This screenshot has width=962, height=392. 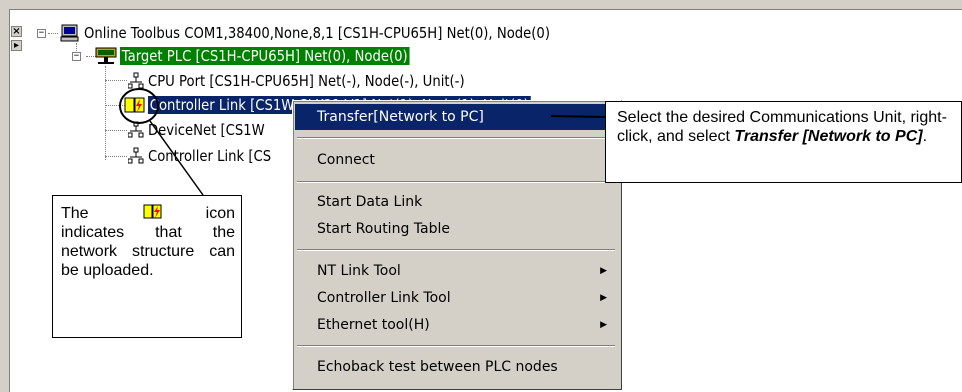 What do you see at coordinates (828, 136) in the screenshot?
I see `callout-bold-text: Transfer [Network to PC]` at bounding box center [828, 136].